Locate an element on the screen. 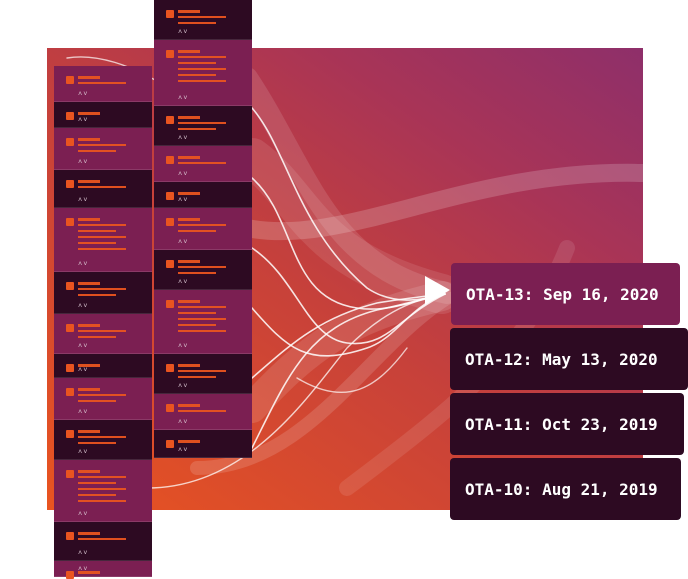 The width and height of the screenshot is (688, 579). ota-item: OTA-13: Sep 16, 2020 is located at coordinates (565, 294).